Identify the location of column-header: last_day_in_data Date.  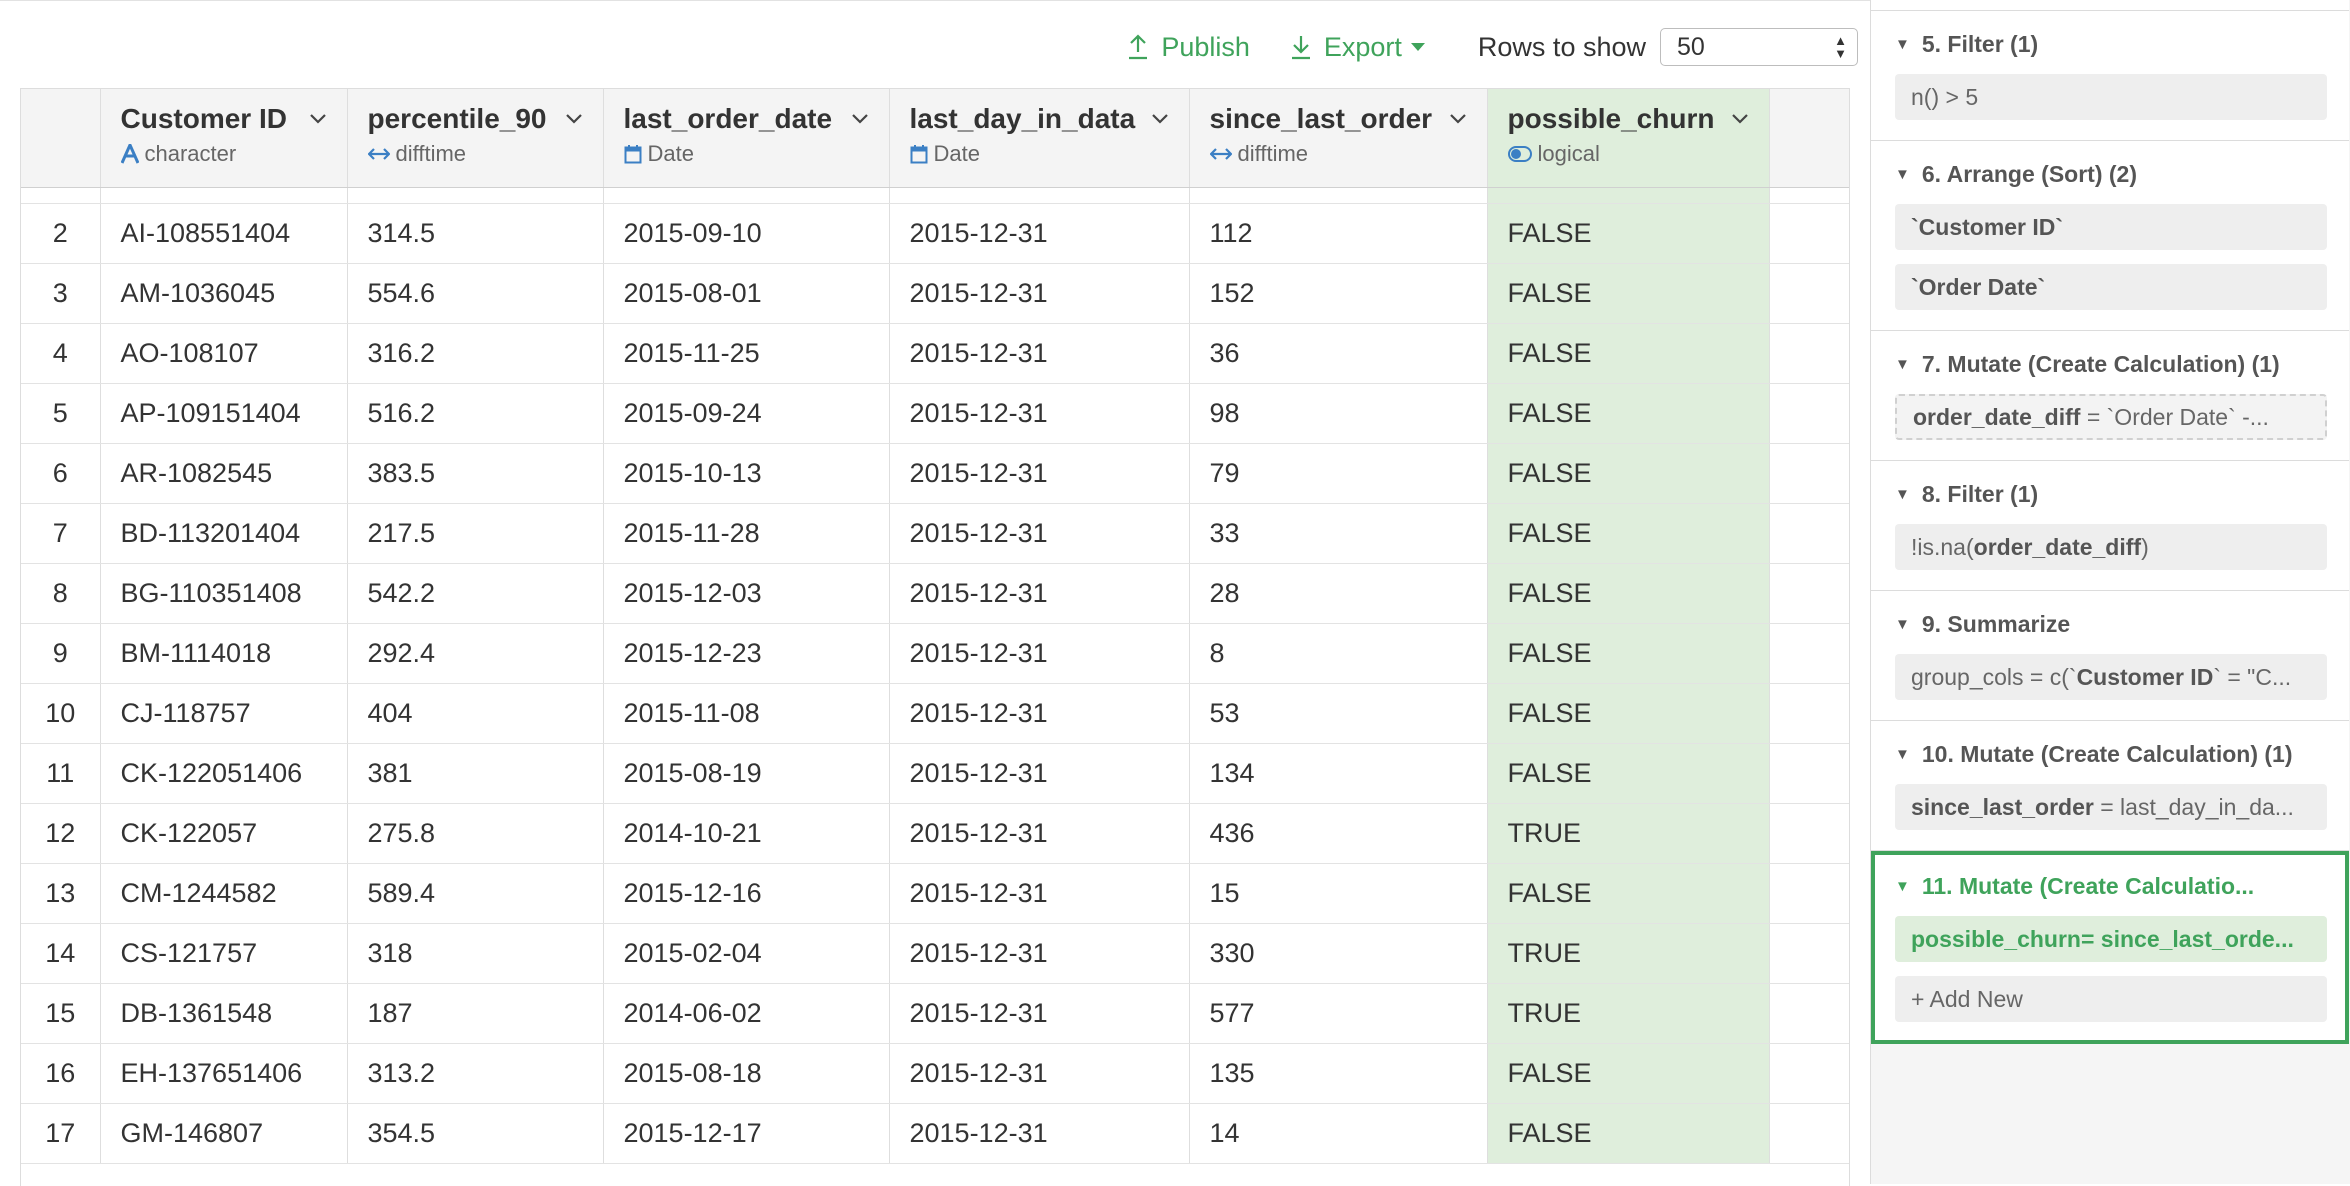
(1039, 138).